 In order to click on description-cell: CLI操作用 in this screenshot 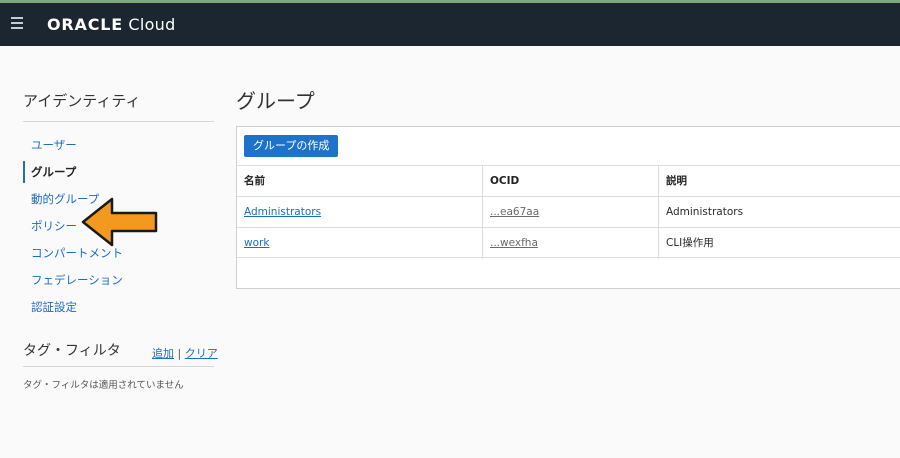, I will do `click(779, 243)`.